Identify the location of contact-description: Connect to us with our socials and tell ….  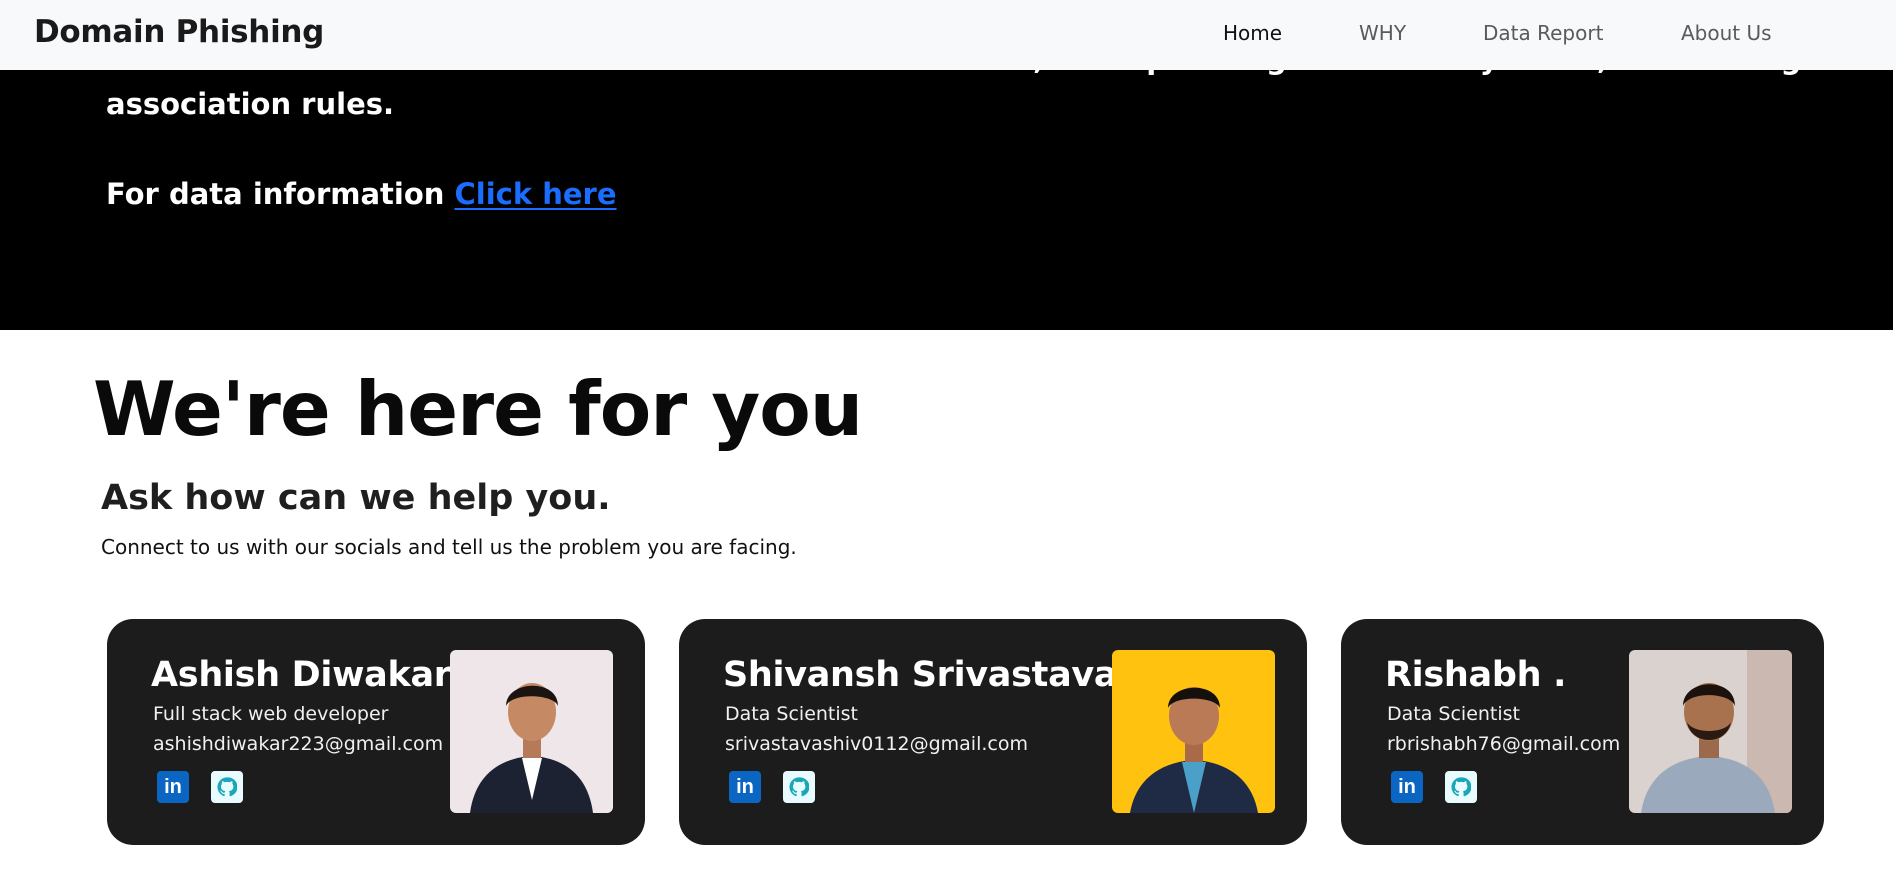
(449, 547).